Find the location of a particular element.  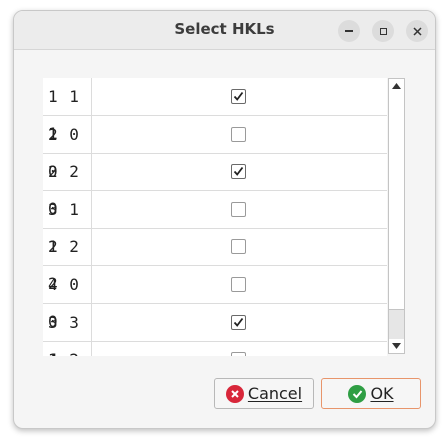

maximize-button is located at coordinates (383, 31).